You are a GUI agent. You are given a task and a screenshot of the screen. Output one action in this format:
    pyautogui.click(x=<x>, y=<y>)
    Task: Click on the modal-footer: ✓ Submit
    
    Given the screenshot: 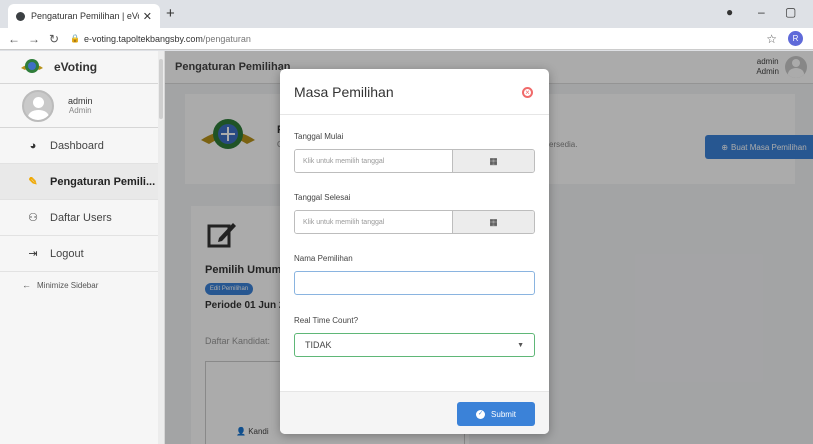 What is the action you would take?
    pyautogui.click(x=414, y=412)
    